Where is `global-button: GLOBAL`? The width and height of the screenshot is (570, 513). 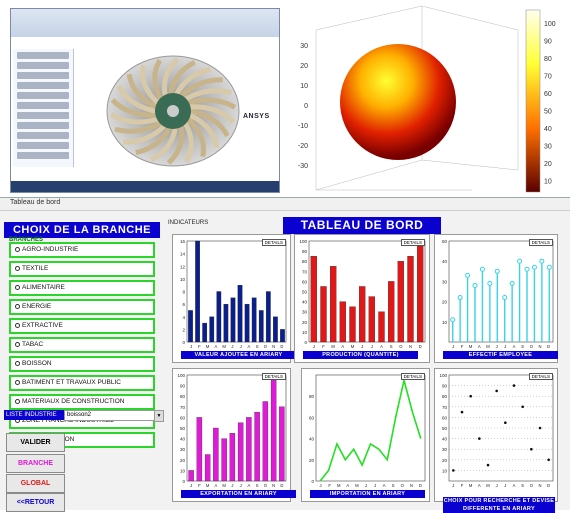
global-button: GLOBAL is located at coordinates (35, 483).